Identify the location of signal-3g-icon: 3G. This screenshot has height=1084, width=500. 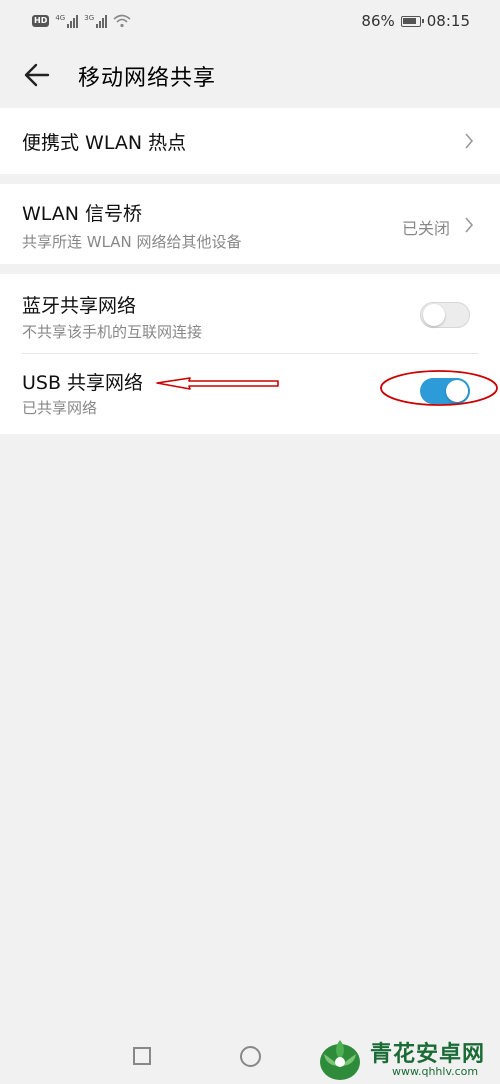
(96, 21).